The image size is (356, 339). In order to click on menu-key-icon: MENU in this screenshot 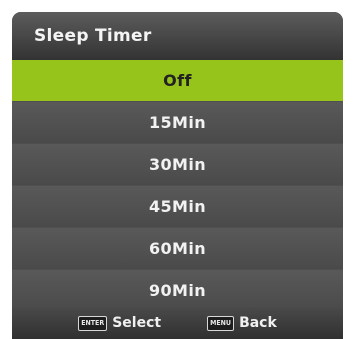, I will do `click(221, 323)`.